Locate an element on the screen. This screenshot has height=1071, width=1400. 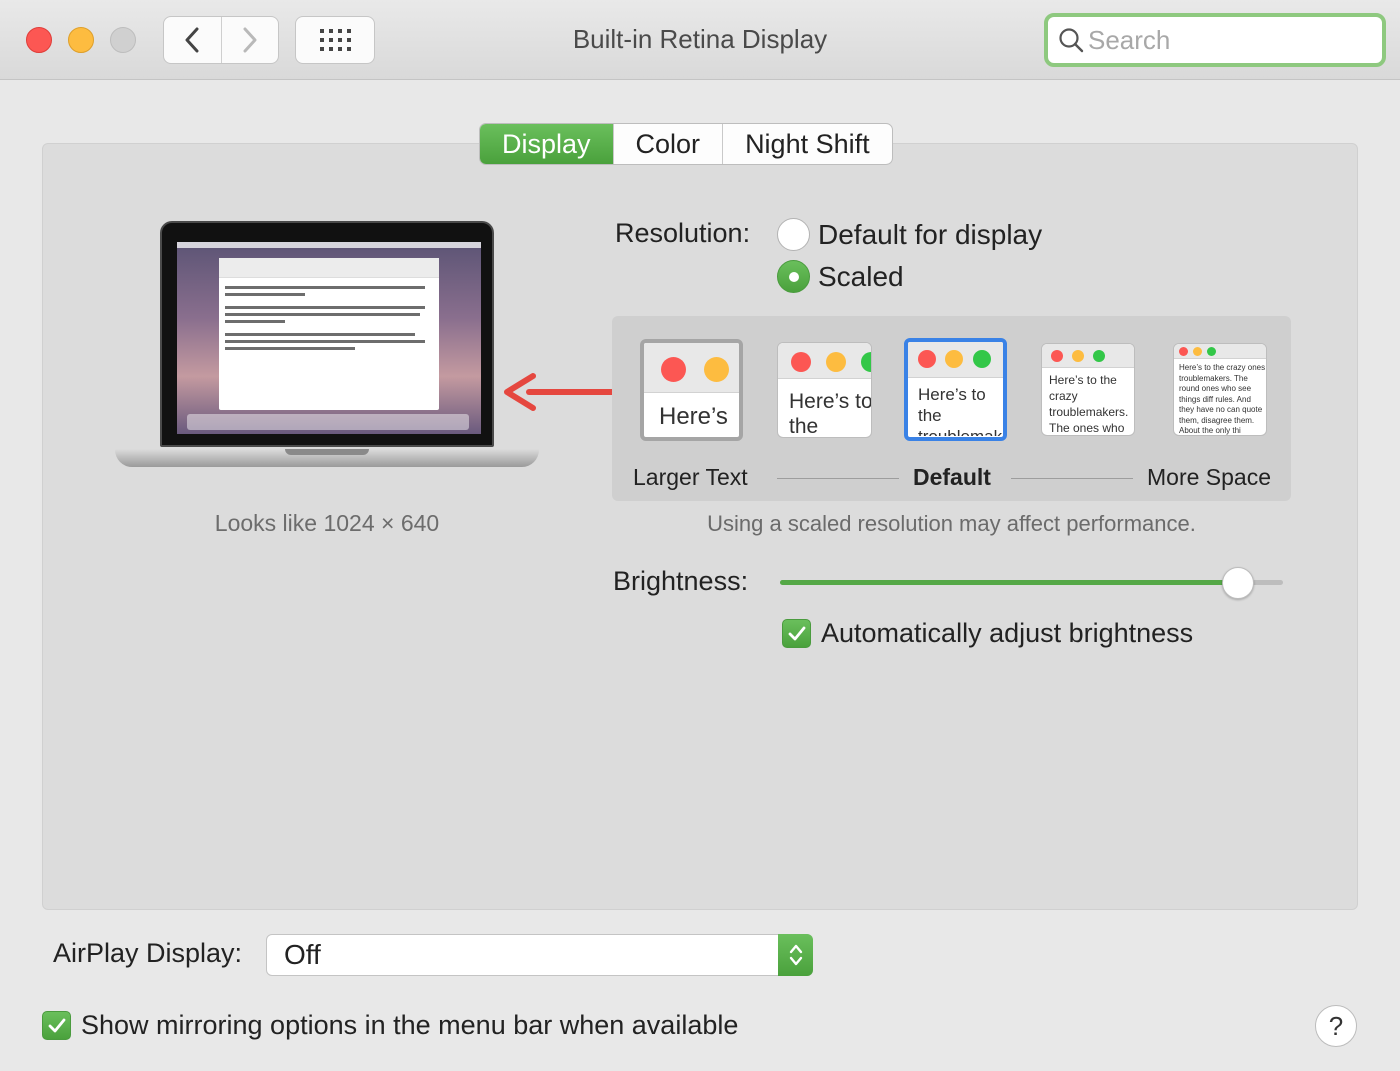
search-icon is located at coordinates (1071, 40).